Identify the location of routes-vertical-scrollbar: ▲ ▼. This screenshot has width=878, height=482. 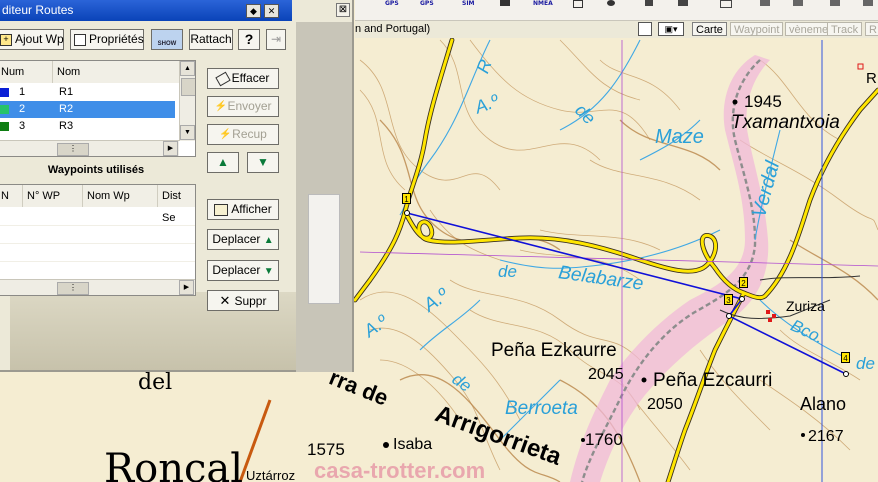
(187, 101).